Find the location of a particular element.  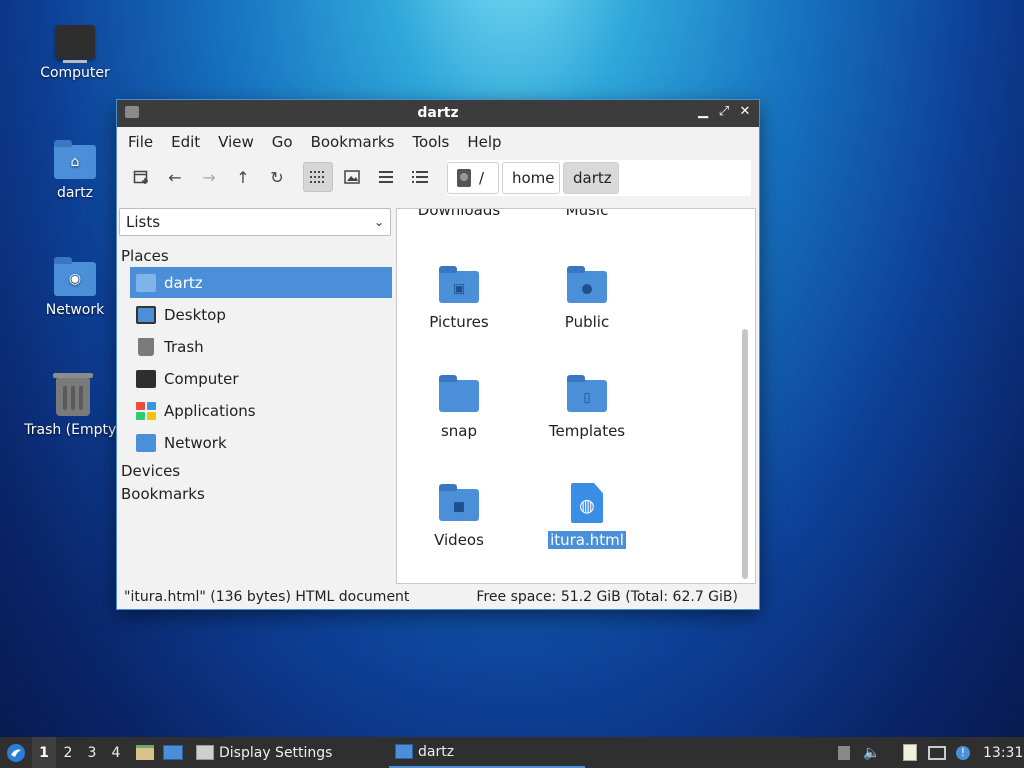

tray-up-icon is located at coordinates (844, 752).